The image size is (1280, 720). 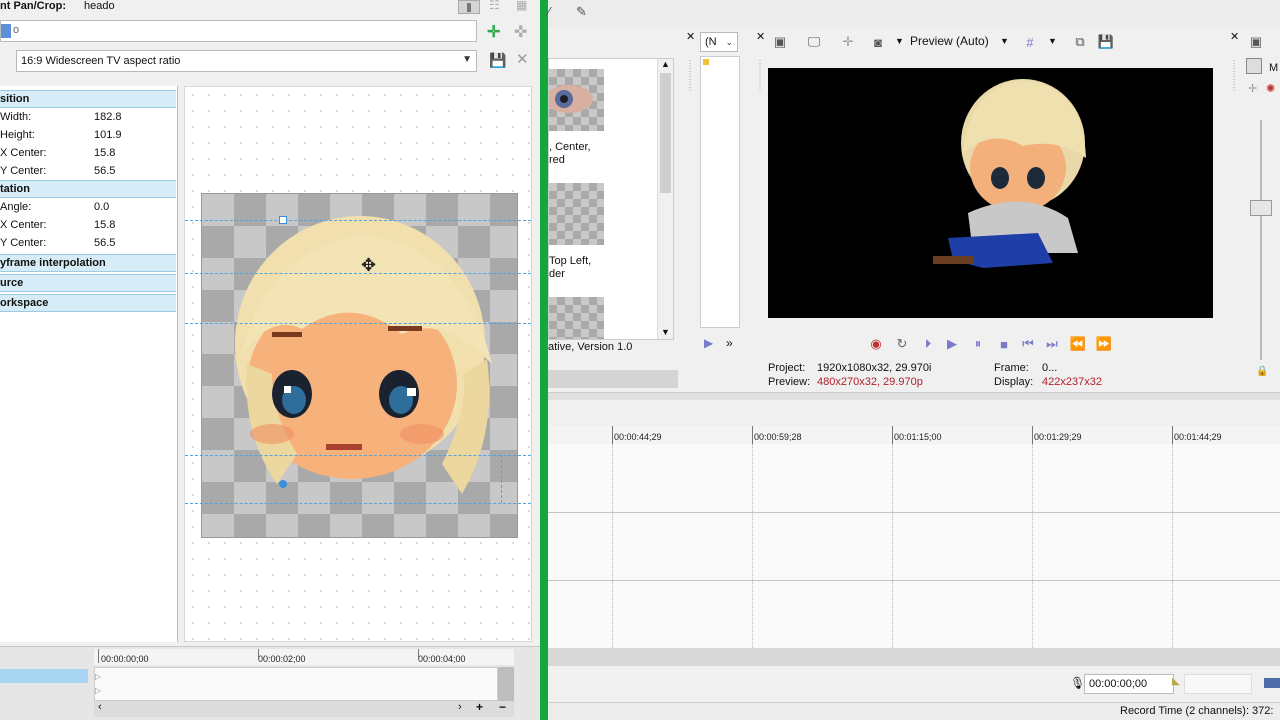 What do you see at coordinates (574, 100) in the screenshot?
I see `media-thumb-eye` at bounding box center [574, 100].